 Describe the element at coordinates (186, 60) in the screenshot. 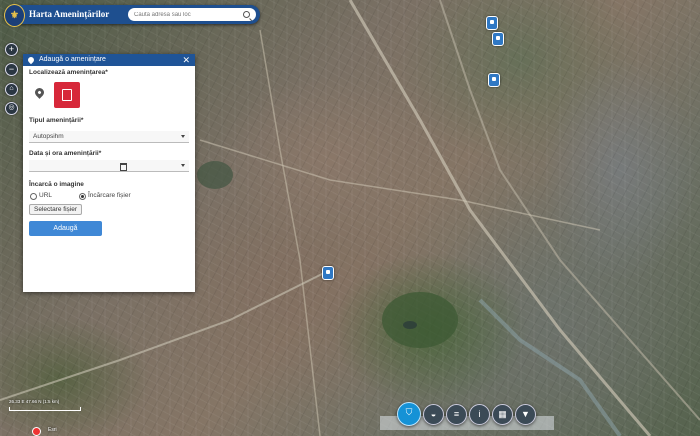

I see `close-icon: ✕` at that location.